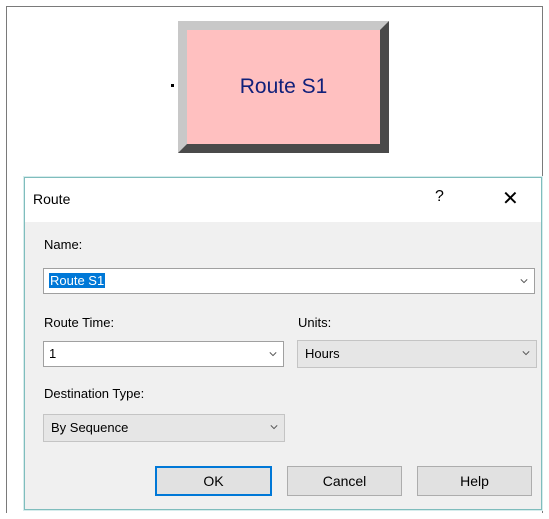 This screenshot has height=519, width=549. Describe the element at coordinates (53, 353) in the screenshot. I see `route-time-value: 1` at that location.